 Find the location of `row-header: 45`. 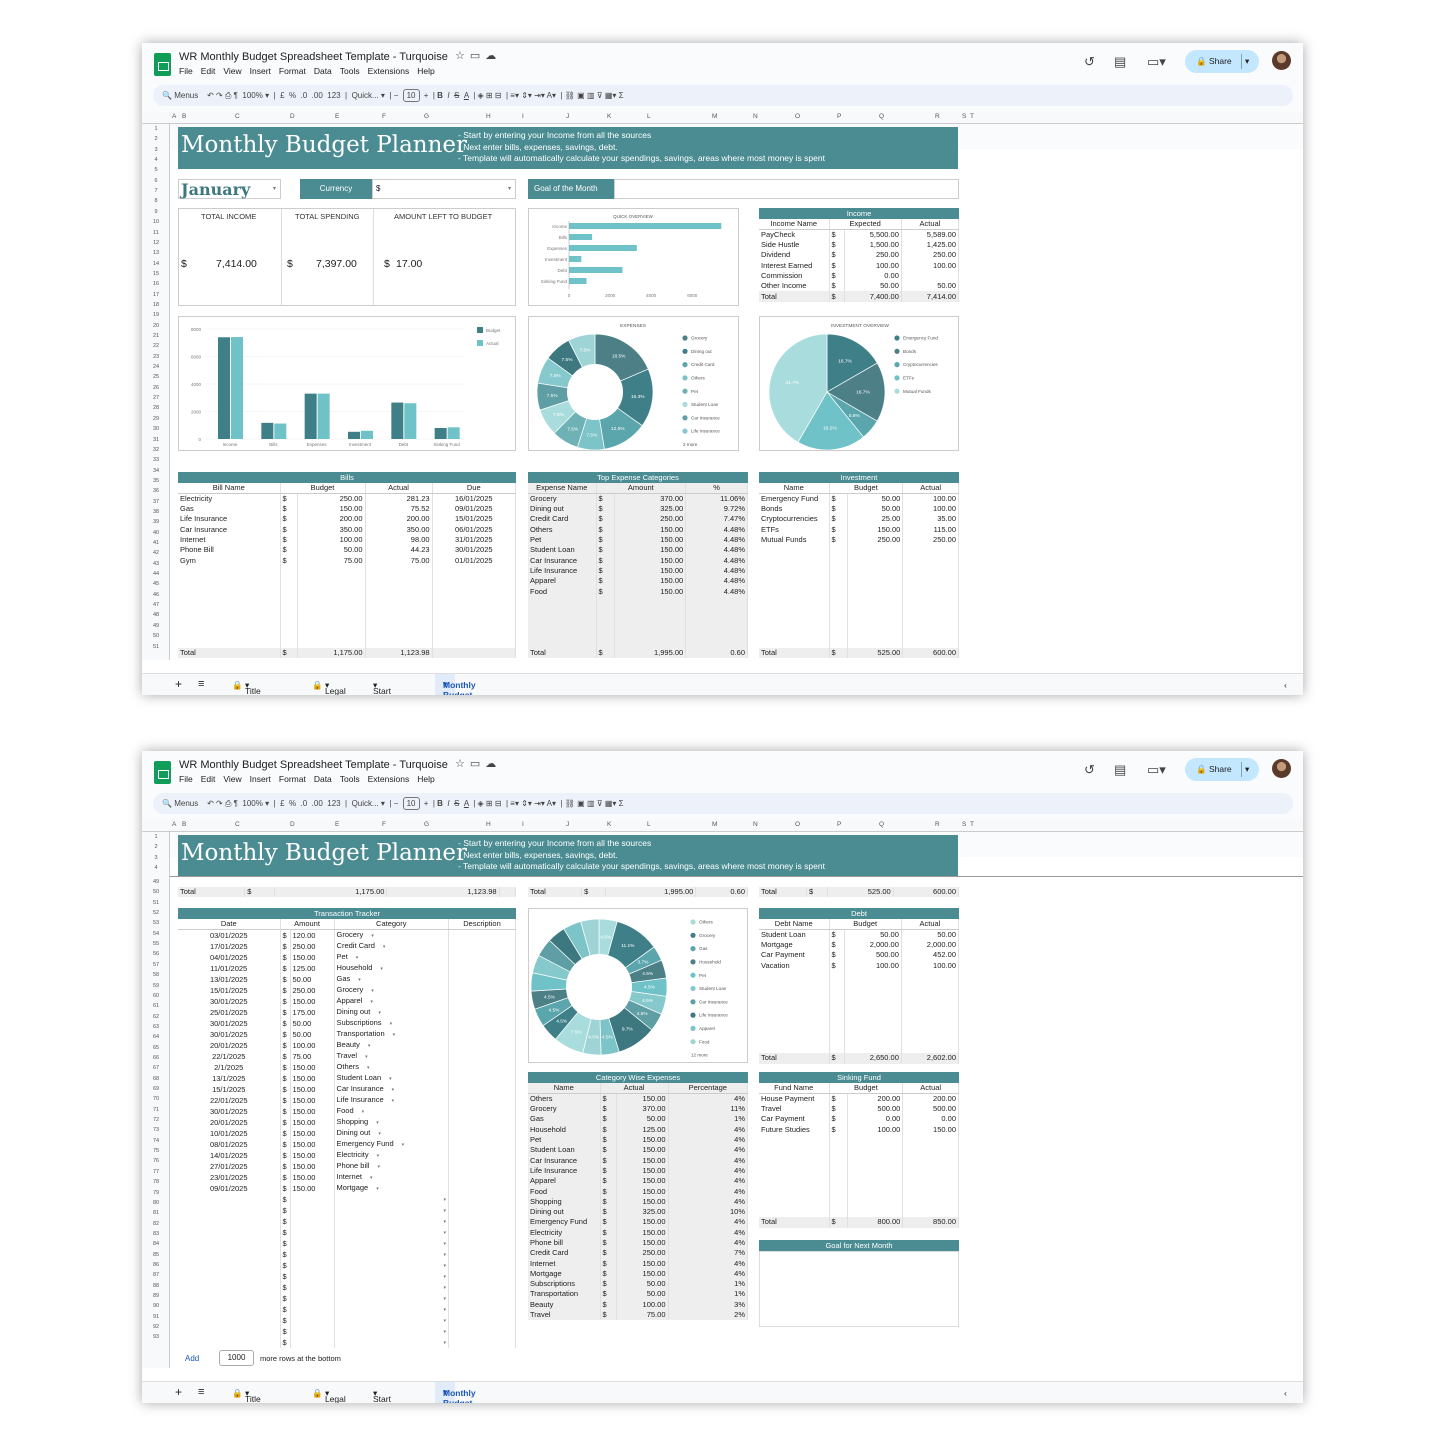

row-header: 45 is located at coordinates (156, 584).